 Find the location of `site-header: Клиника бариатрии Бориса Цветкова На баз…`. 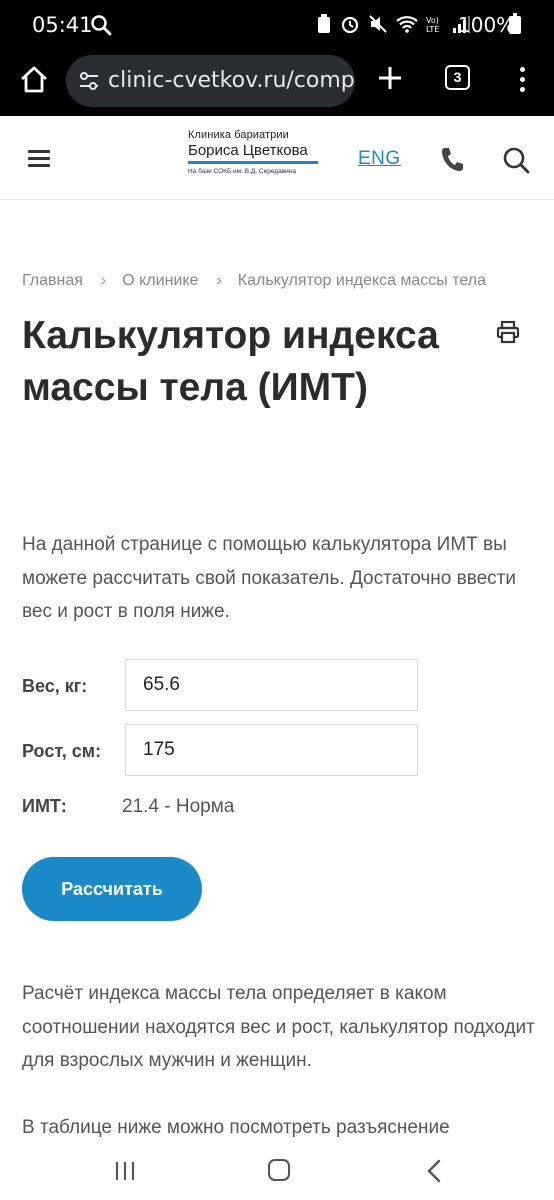

site-header: Клиника бариатрии Бориса Цветкова На баз… is located at coordinates (277, 158).